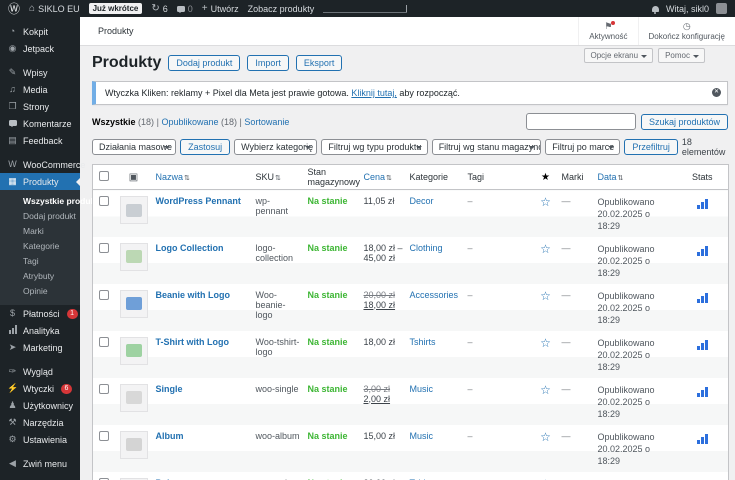 The height and width of the screenshot is (480, 735). Describe the element at coordinates (40, 405) in the screenshot. I see `sidebar-item-users: ♟ Użytkownicy` at that location.